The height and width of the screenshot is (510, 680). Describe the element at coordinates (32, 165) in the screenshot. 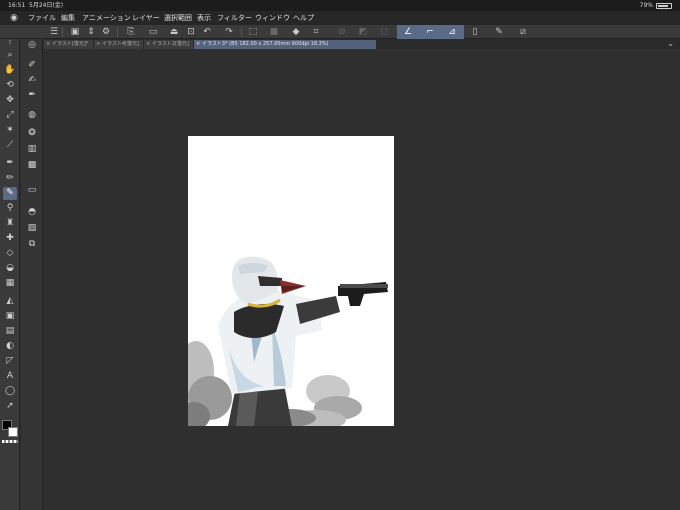

I see `color-set-icon: ▩` at that location.